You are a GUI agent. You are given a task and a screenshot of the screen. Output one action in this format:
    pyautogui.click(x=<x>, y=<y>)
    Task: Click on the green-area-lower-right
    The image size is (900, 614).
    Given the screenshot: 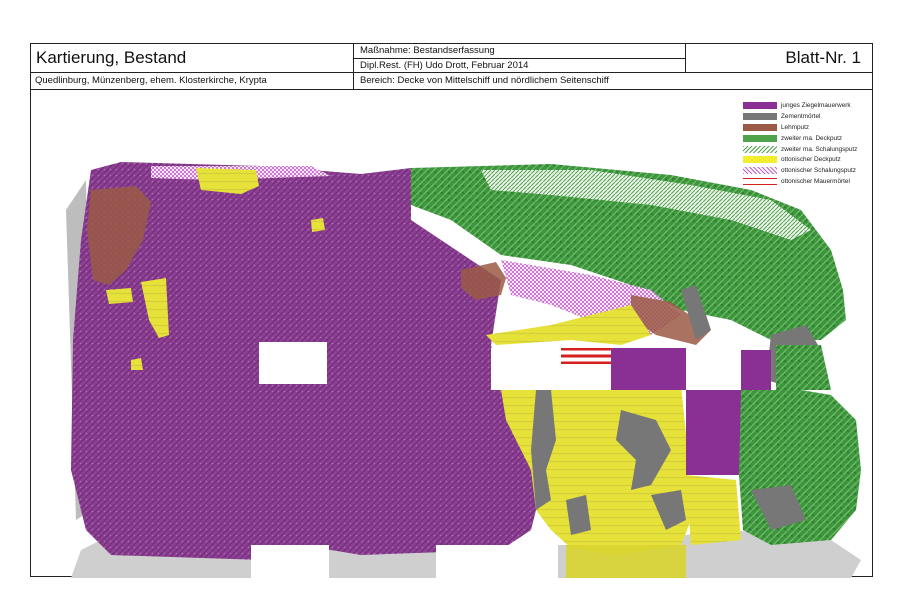 What is the action you would take?
    pyautogui.click(x=800, y=467)
    